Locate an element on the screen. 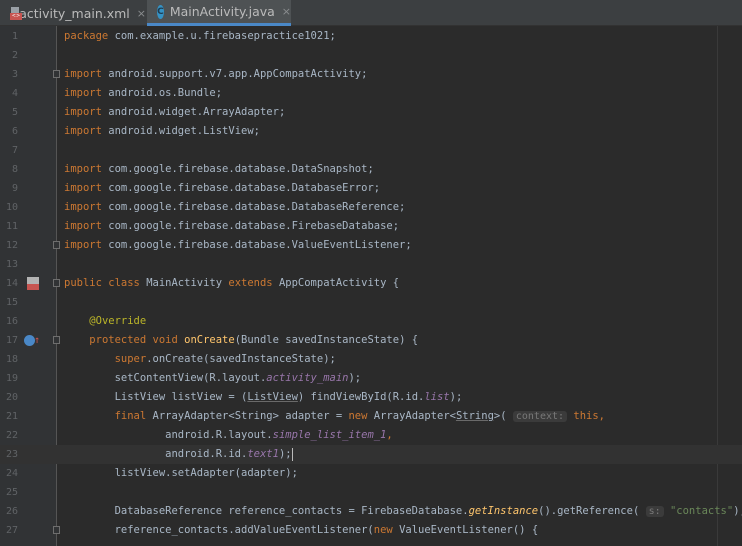 The width and height of the screenshot is (742, 546). line-number: 16 is located at coordinates (11, 321).